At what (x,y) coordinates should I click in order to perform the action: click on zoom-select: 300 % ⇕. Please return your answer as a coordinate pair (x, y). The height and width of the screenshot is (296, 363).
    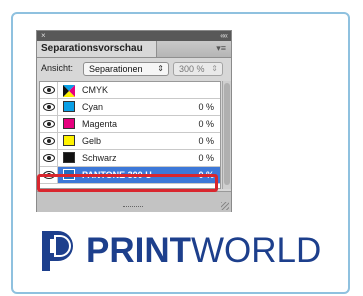
    Looking at the image, I should click on (198, 69).